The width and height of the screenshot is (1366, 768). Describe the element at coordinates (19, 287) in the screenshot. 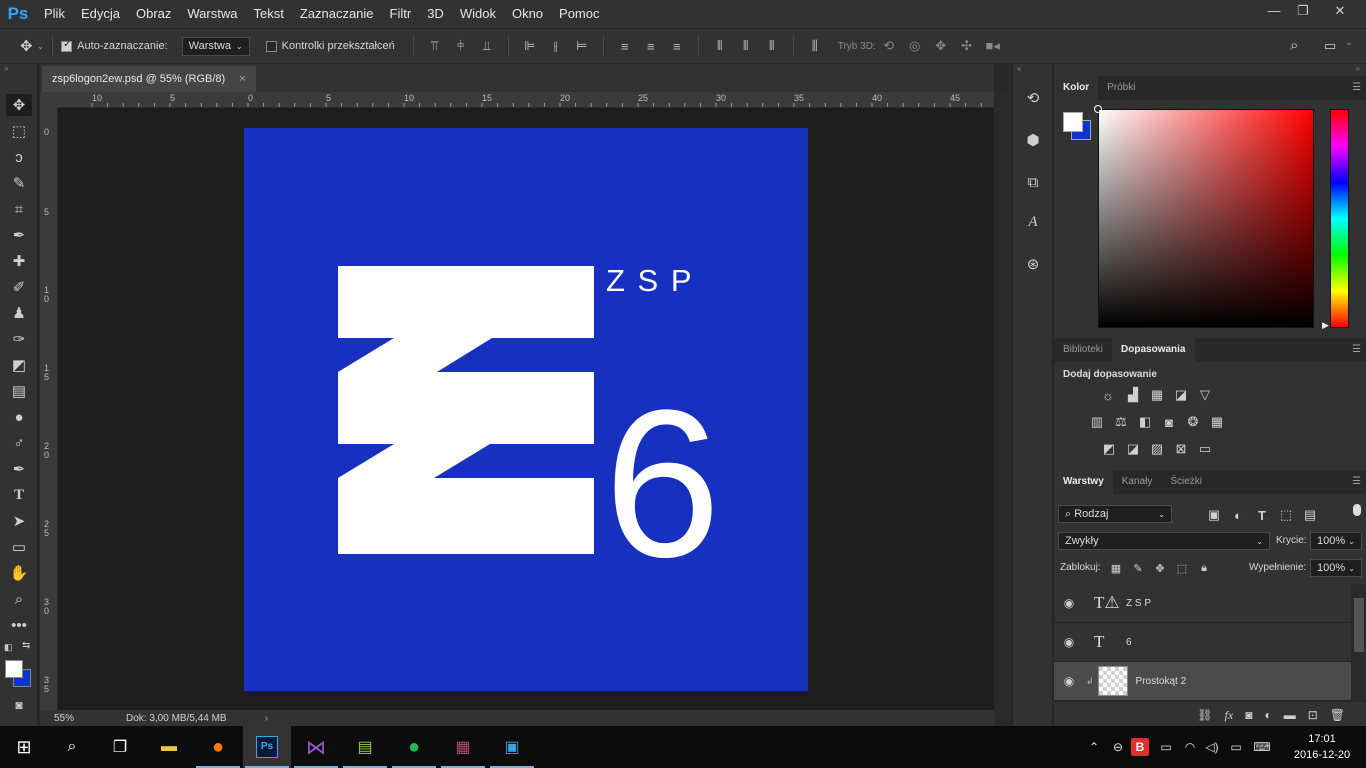

I see `brush-tool-icon: ✐` at that location.